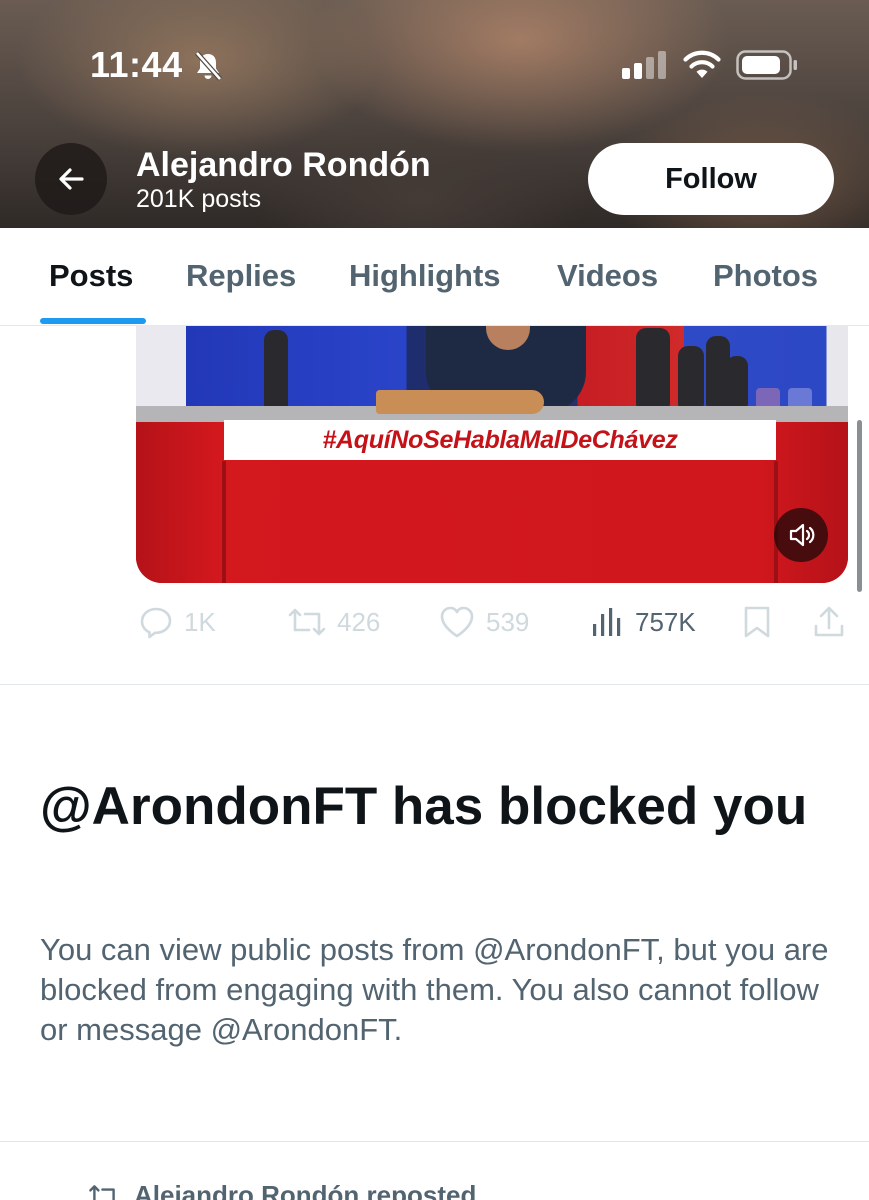 This screenshot has width=869, height=1200. I want to click on tab-posts: Posts, so click(91, 276).